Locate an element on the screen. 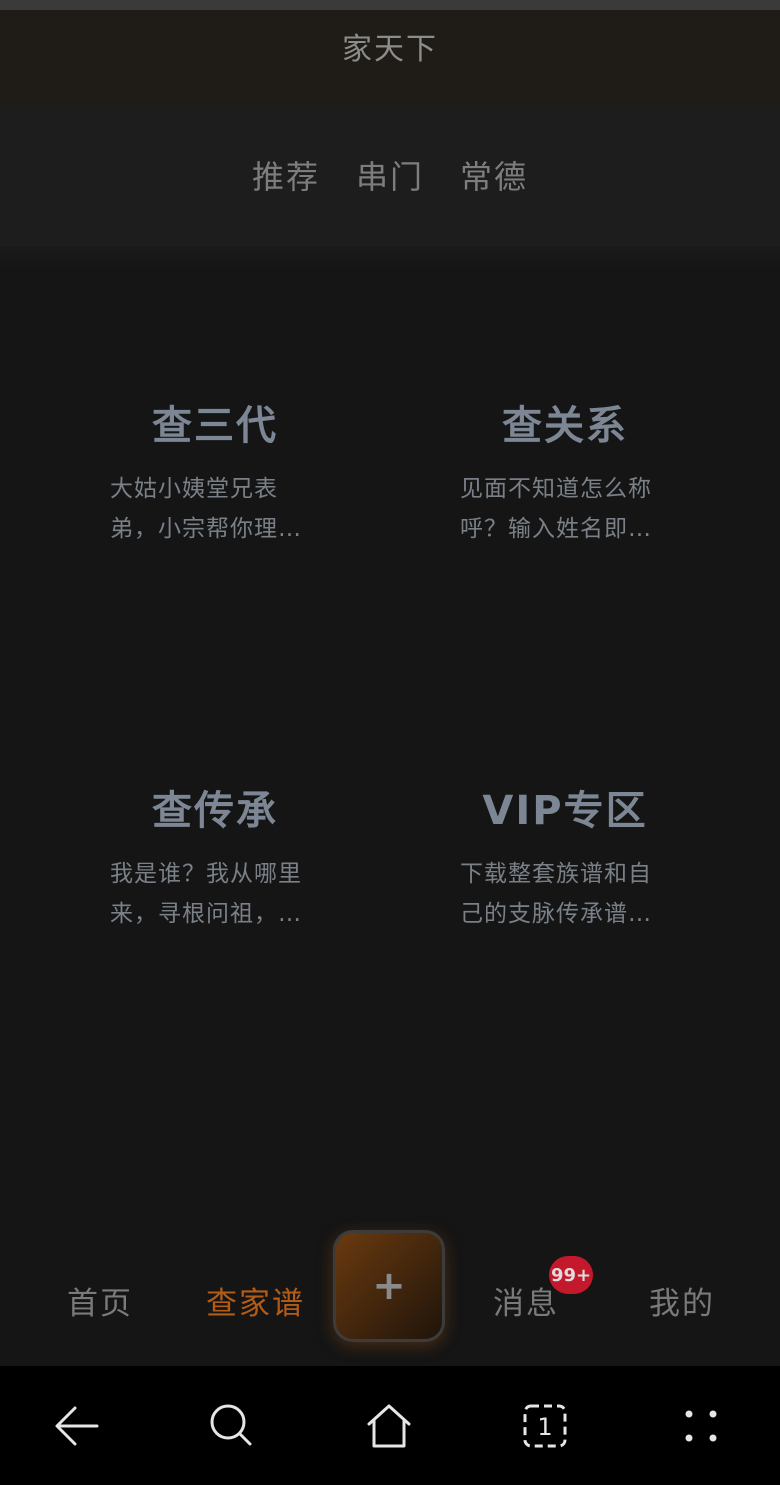  card-title: 查关系 is located at coordinates (565, 426).